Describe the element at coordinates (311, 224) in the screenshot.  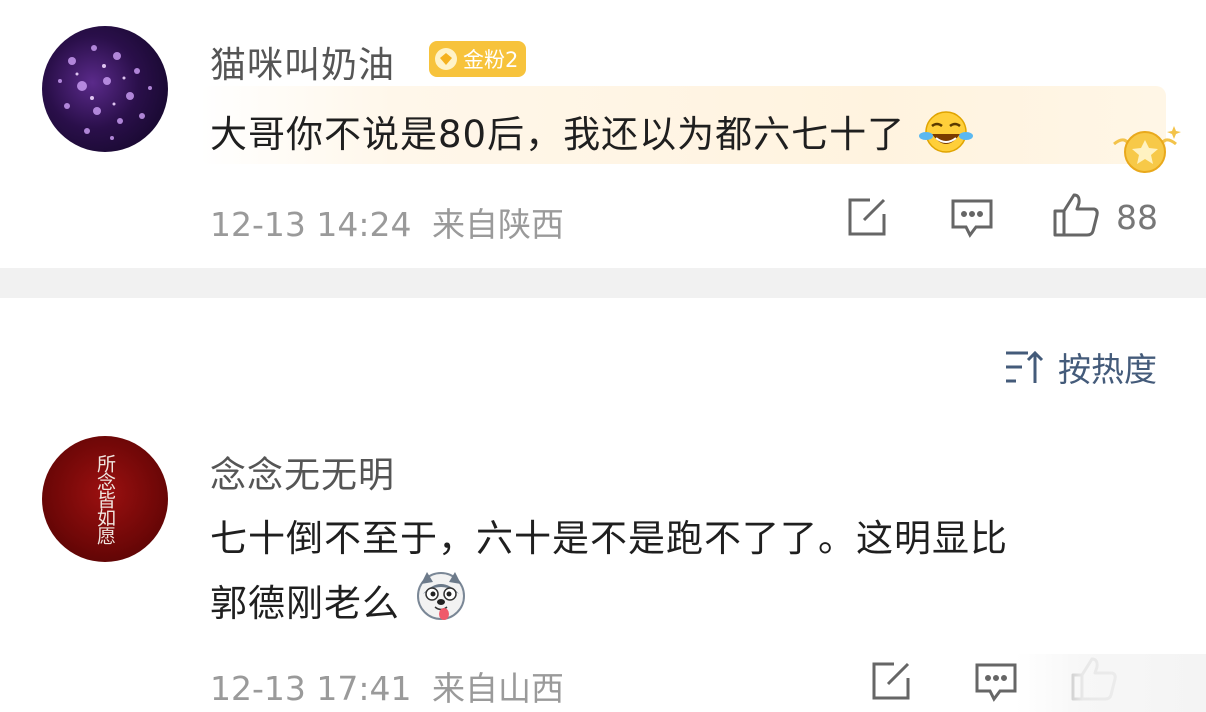
I see `comment-time: 12-13 14:24` at that location.